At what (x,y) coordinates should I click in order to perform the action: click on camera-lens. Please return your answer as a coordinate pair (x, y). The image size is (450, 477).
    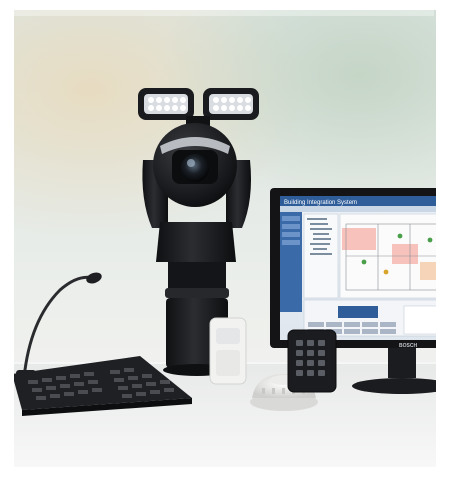
    Looking at the image, I should click on (195, 168).